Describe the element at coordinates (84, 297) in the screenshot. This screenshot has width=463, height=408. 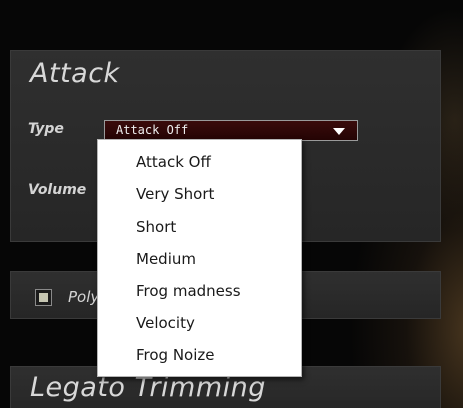
I see `poly-label: Poly` at that location.